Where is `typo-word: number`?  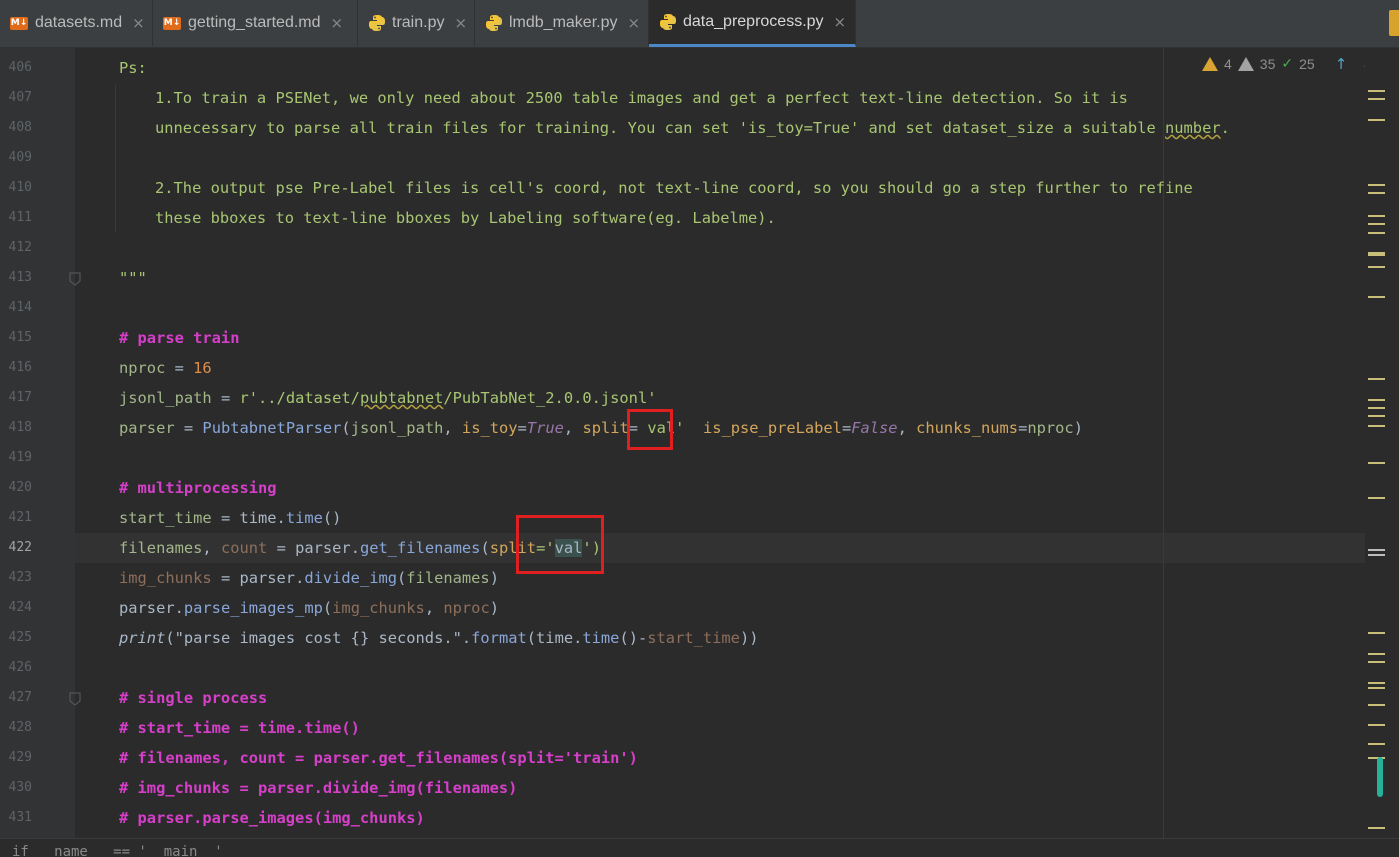 typo-word: number is located at coordinates (1193, 128).